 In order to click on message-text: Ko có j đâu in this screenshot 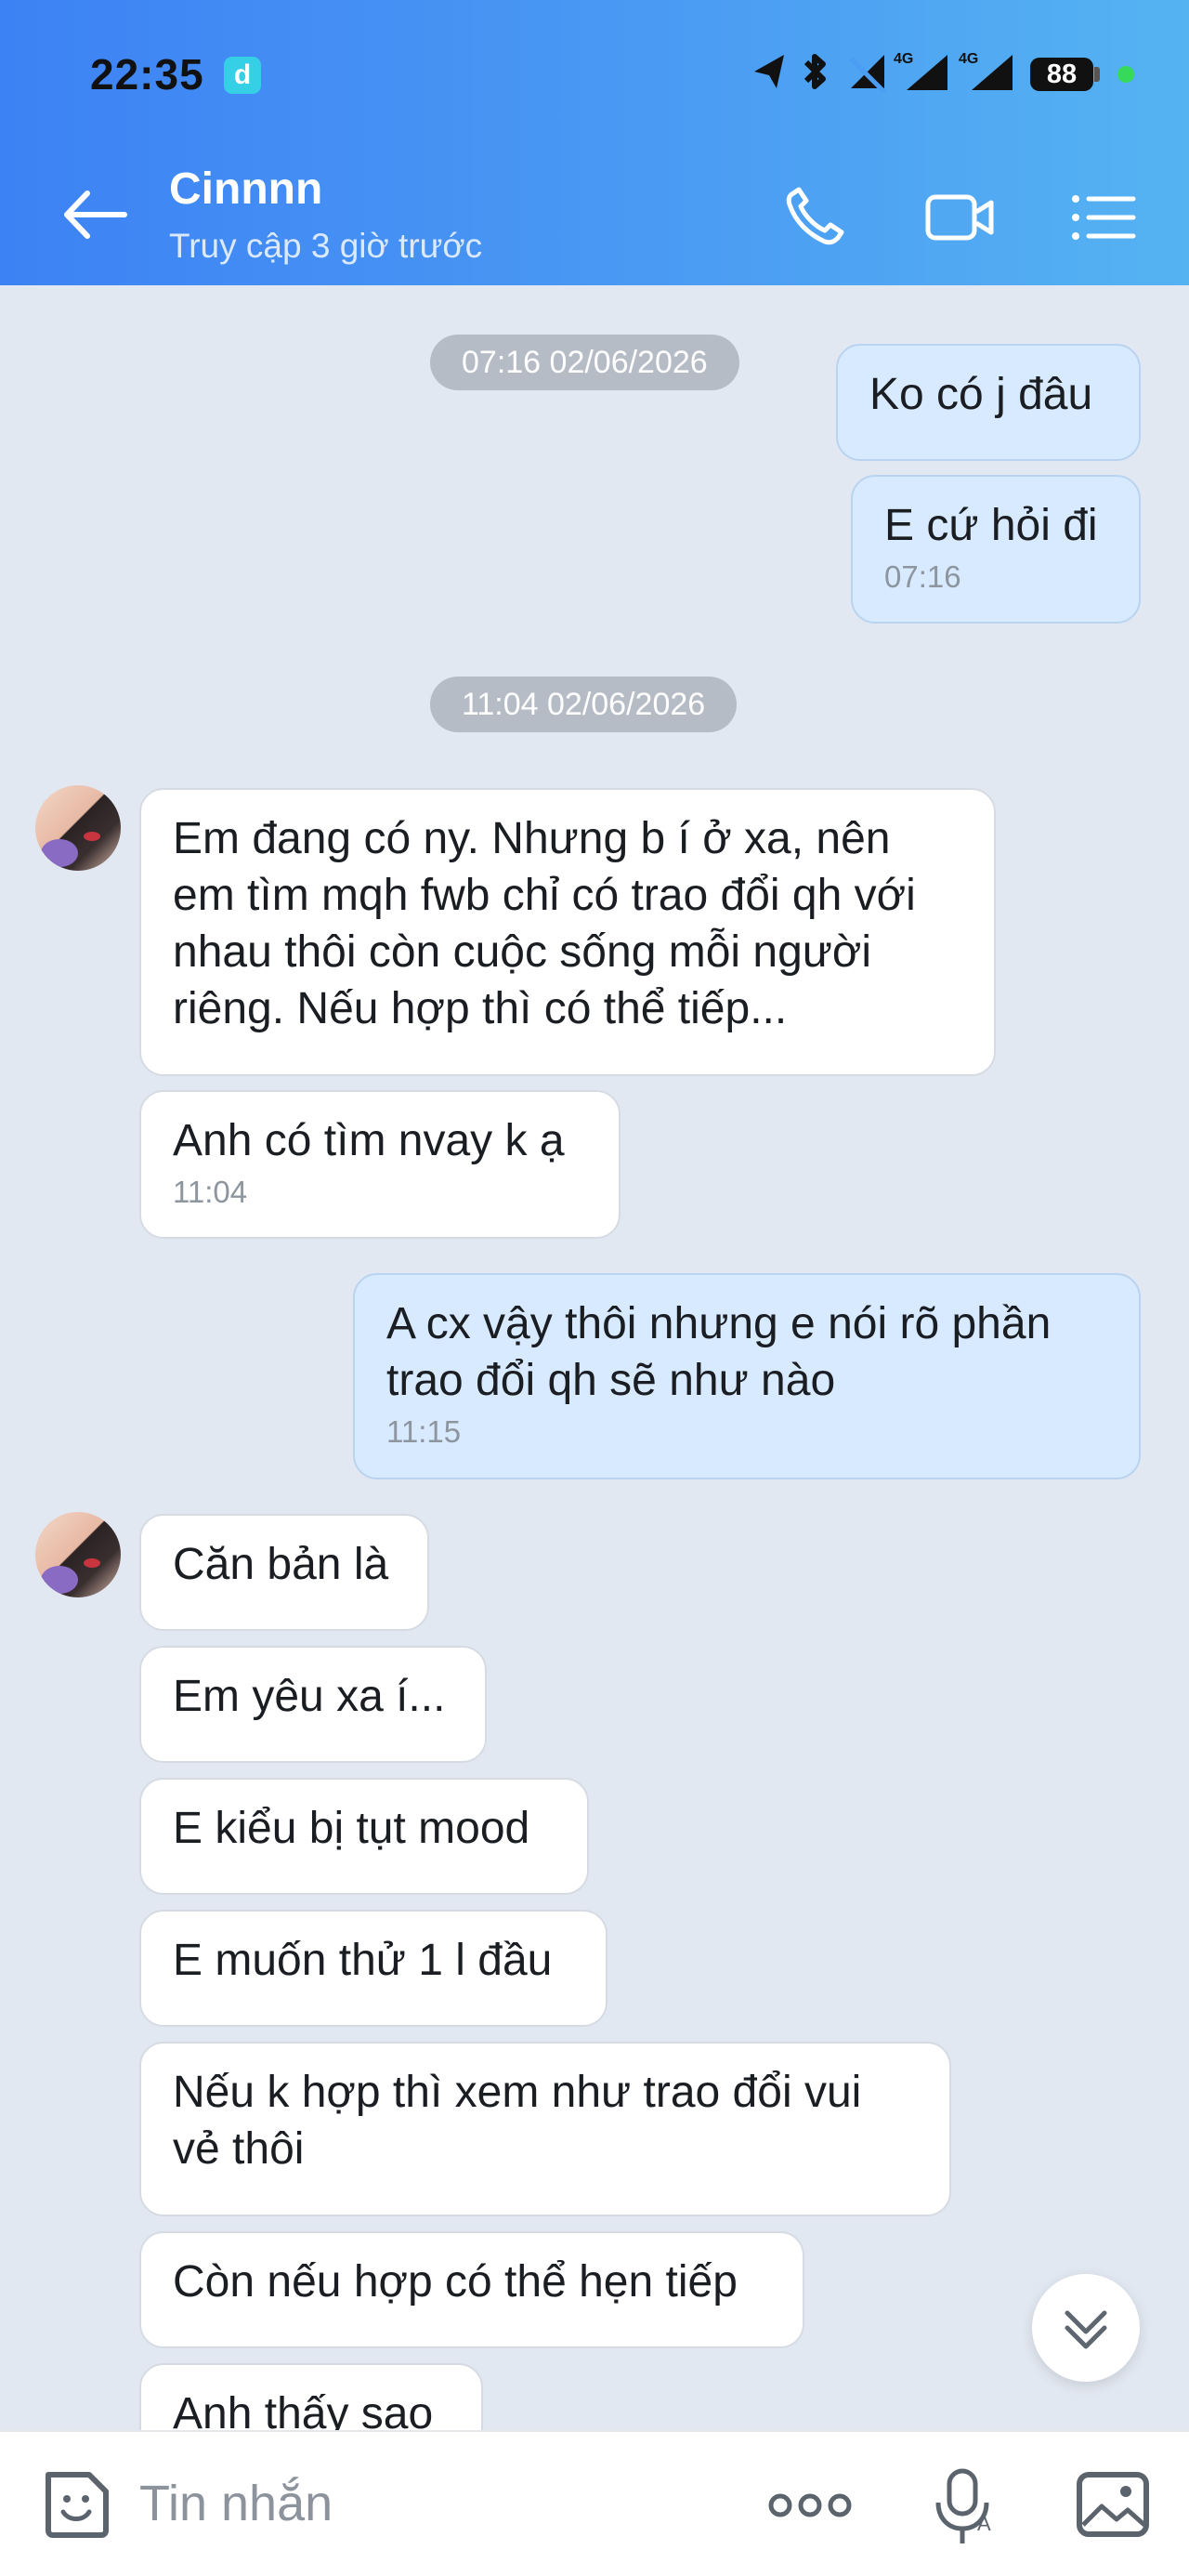, I will do `click(981, 394)`.